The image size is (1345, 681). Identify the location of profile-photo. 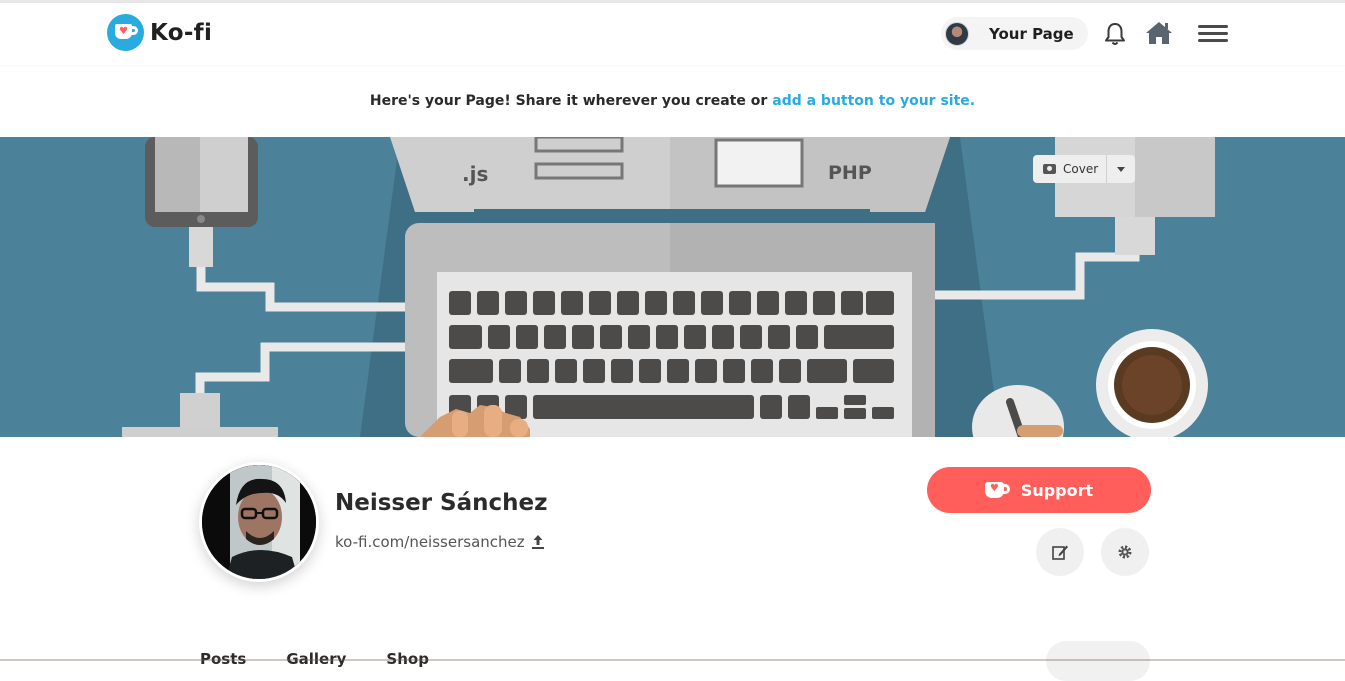
(259, 522).